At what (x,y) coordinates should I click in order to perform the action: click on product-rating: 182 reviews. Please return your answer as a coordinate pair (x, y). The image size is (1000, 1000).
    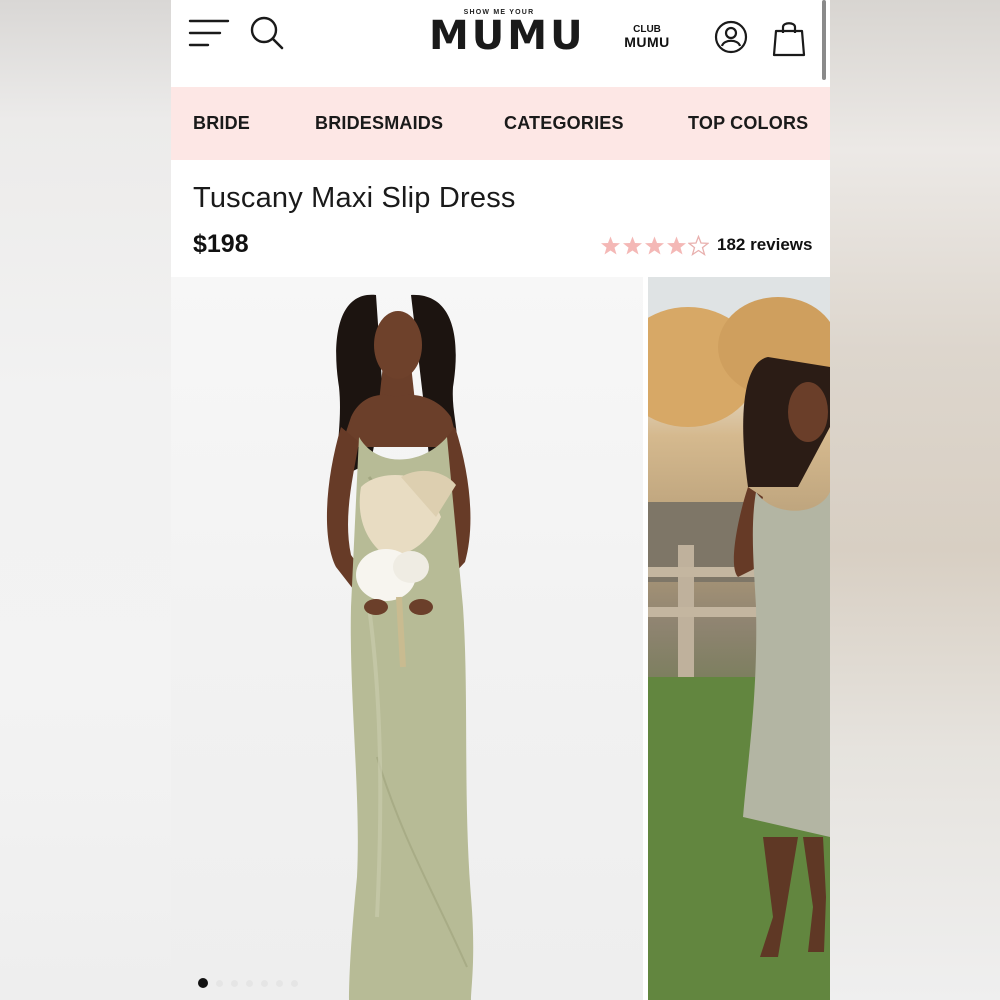
    Looking at the image, I should click on (706, 245).